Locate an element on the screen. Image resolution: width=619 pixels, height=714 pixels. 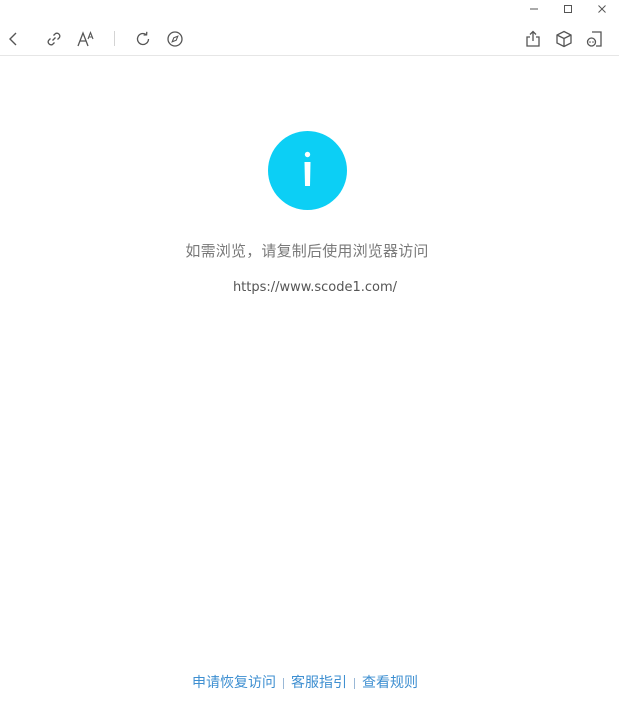
cube-button is located at coordinates (564, 39).